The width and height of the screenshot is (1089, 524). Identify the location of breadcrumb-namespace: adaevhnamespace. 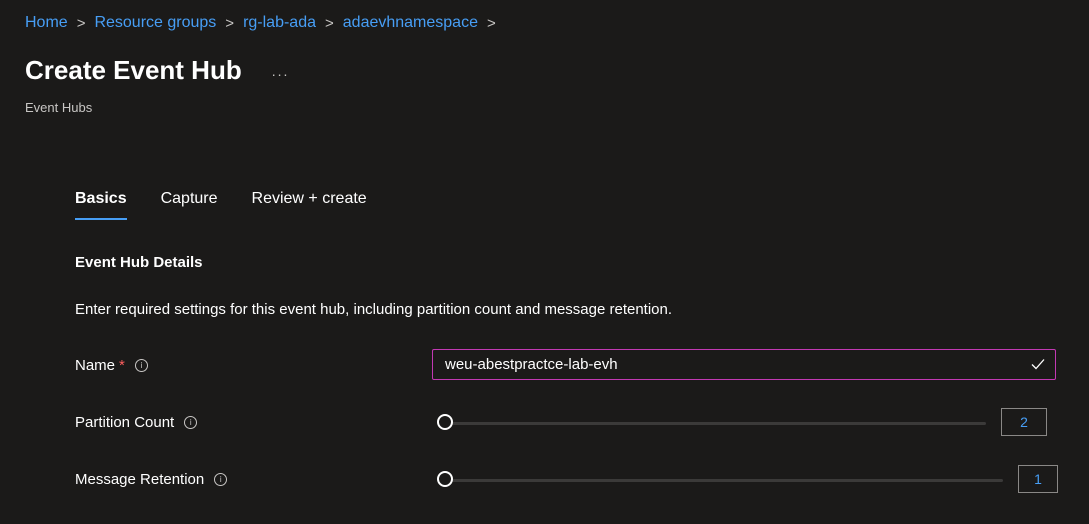
(410, 23).